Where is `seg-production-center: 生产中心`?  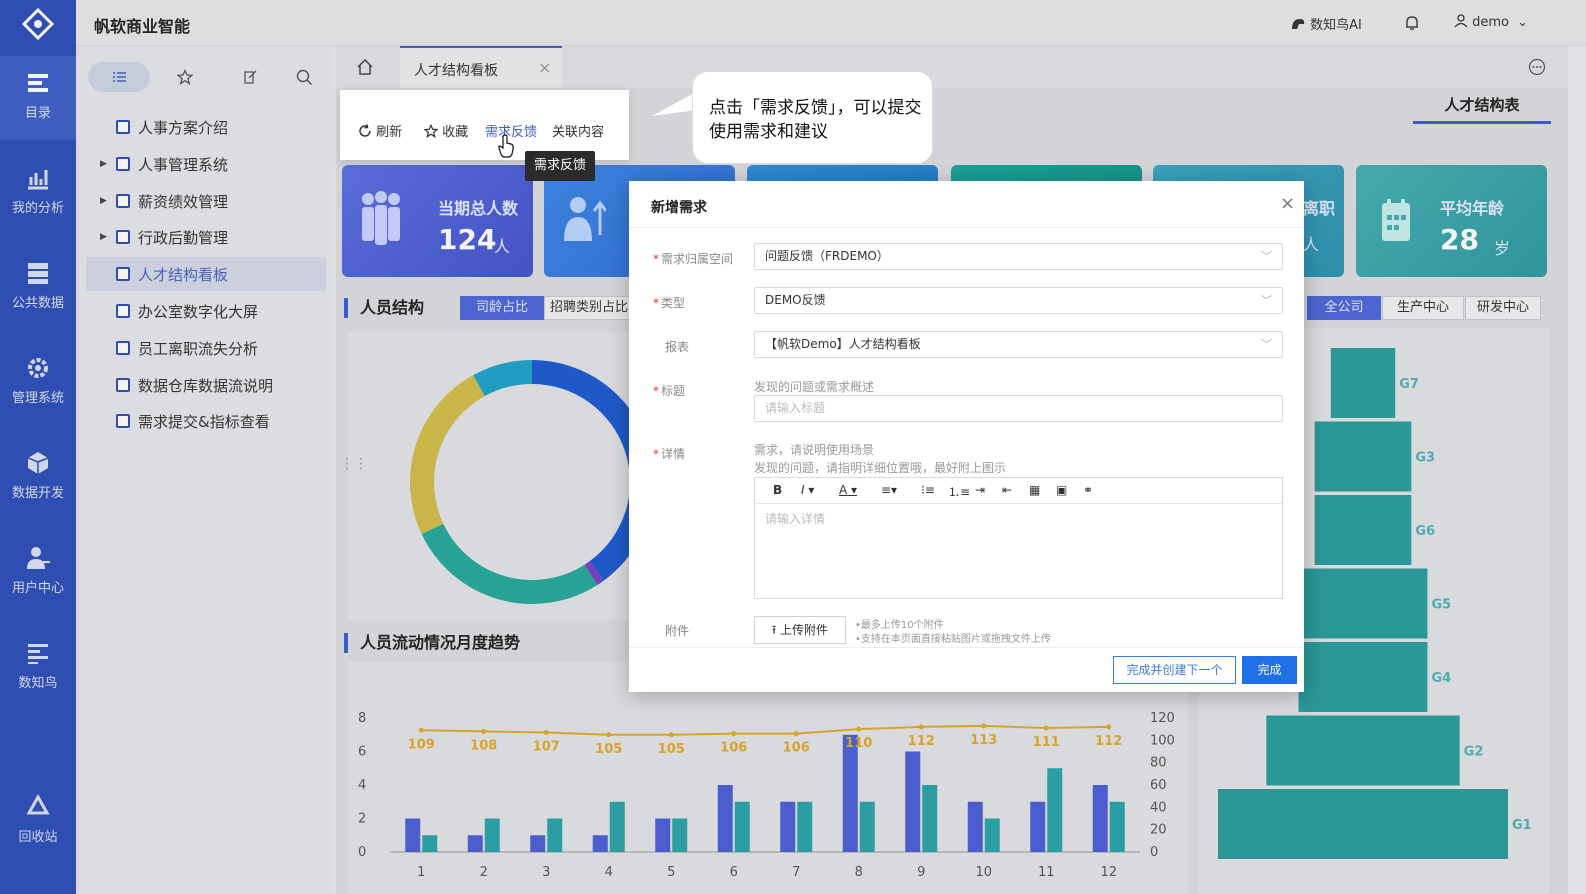
seg-production-center: 生产中心 is located at coordinates (1423, 308).